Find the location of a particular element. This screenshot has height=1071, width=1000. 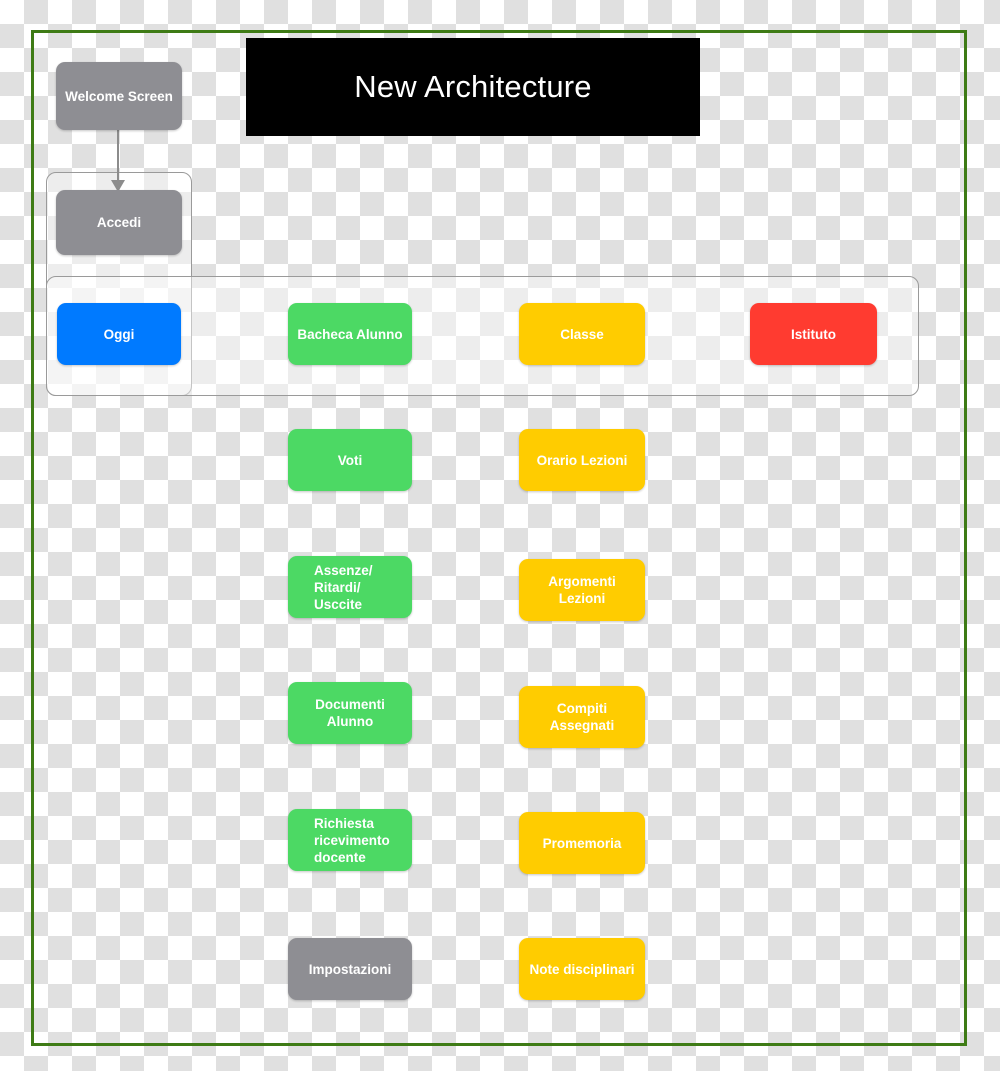

connector-welcome-to-accedi is located at coordinates (118, 158).